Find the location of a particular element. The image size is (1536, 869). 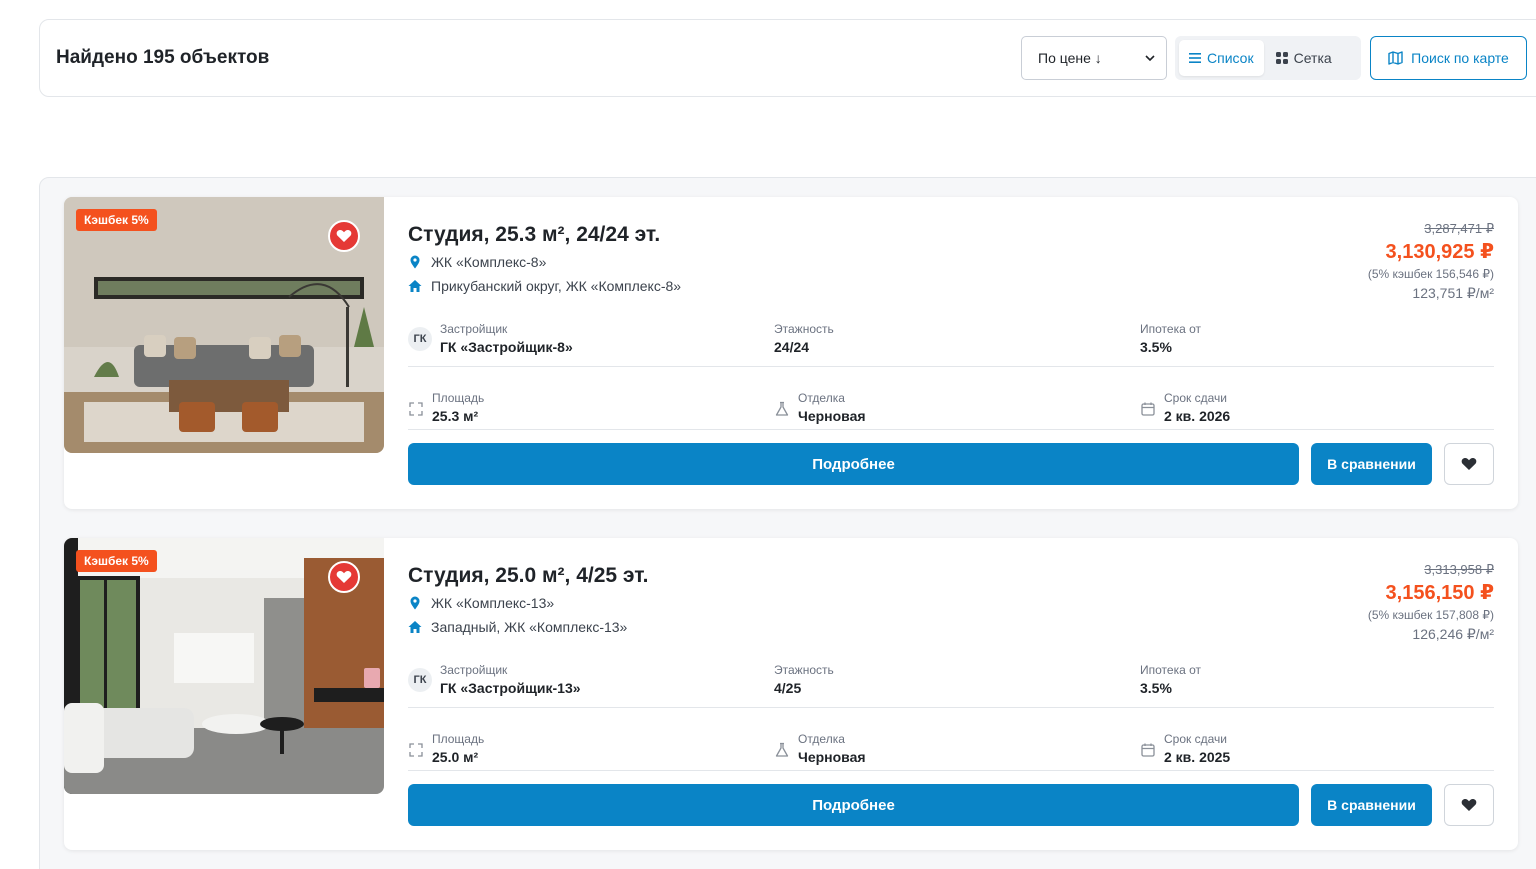

old-price: 3,313,958 ₽ is located at coordinates (1459, 569).